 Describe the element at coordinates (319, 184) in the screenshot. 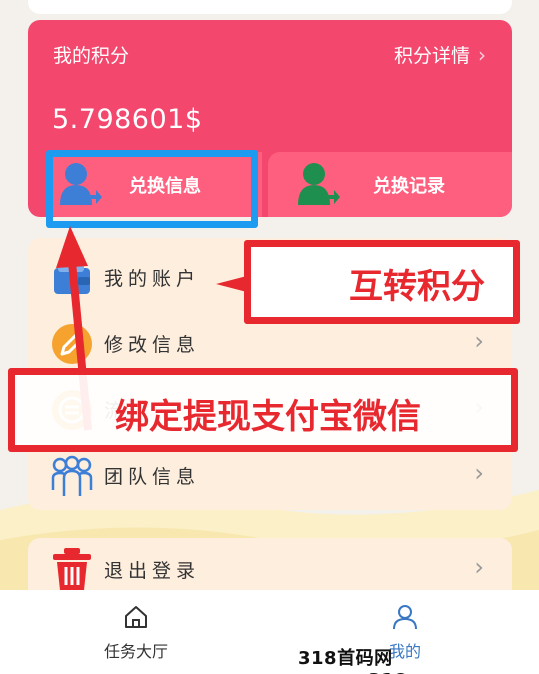

I see `person-arrow-icon` at that location.